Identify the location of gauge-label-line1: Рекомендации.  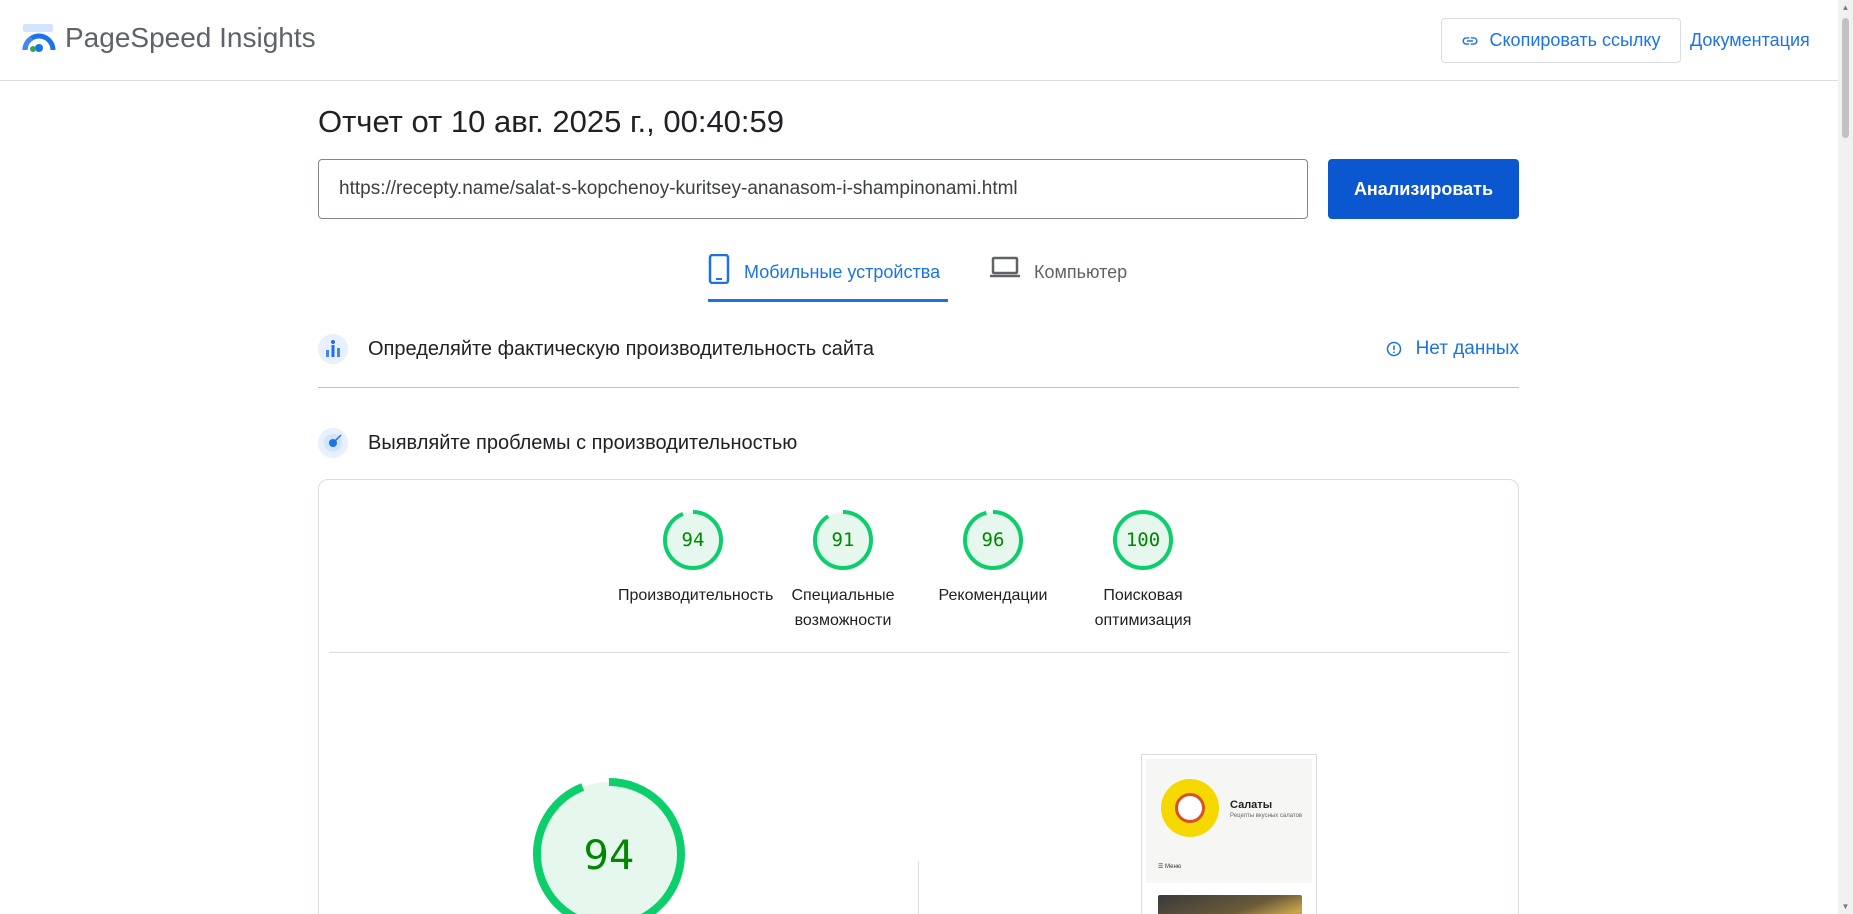
(993, 595).